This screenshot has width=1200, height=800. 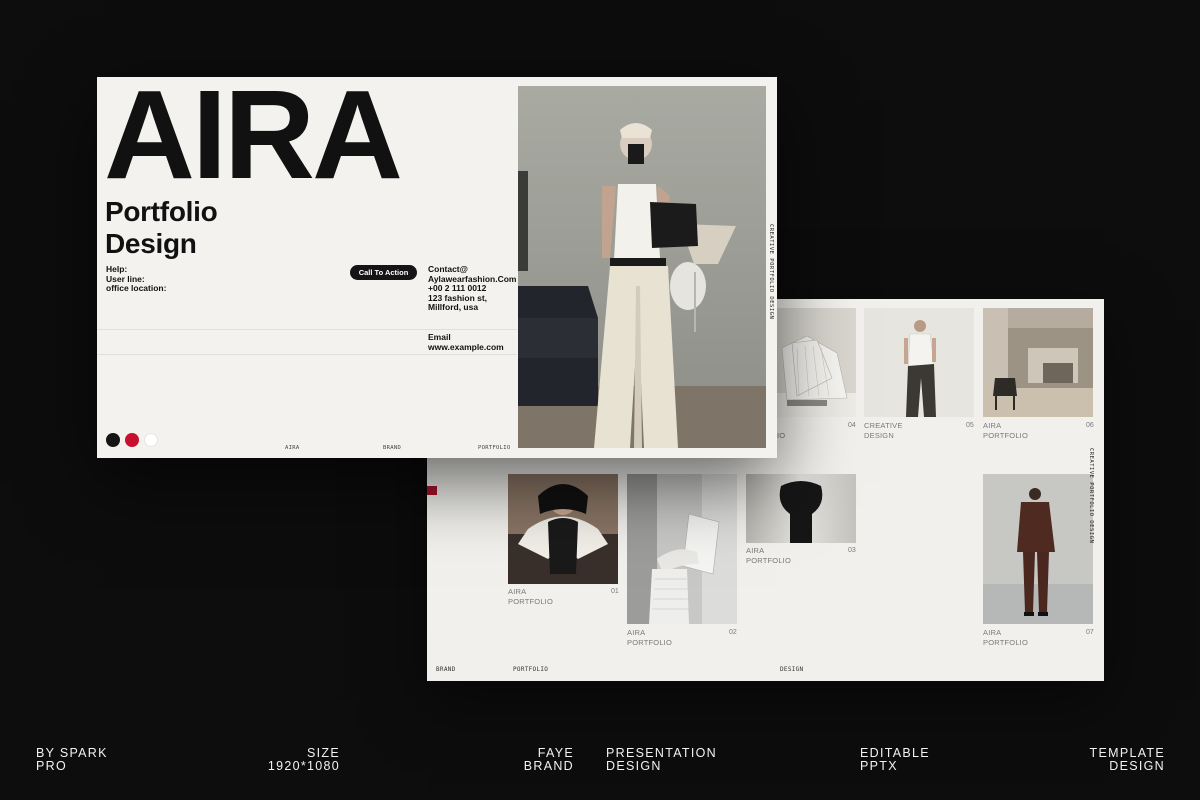 I want to click on photo-mirror-selfie, so click(x=642, y=267).